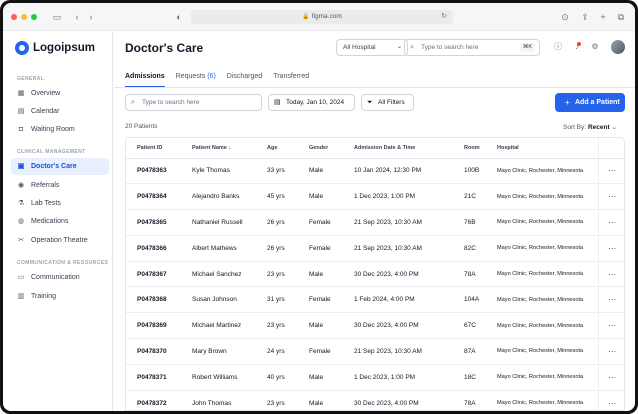 The height and width of the screenshot is (414, 638). What do you see at coordinates (218, 300) in the screenshot?
I see `patient-name-cell: Susan Johnson` at bounding box center [218, 300].